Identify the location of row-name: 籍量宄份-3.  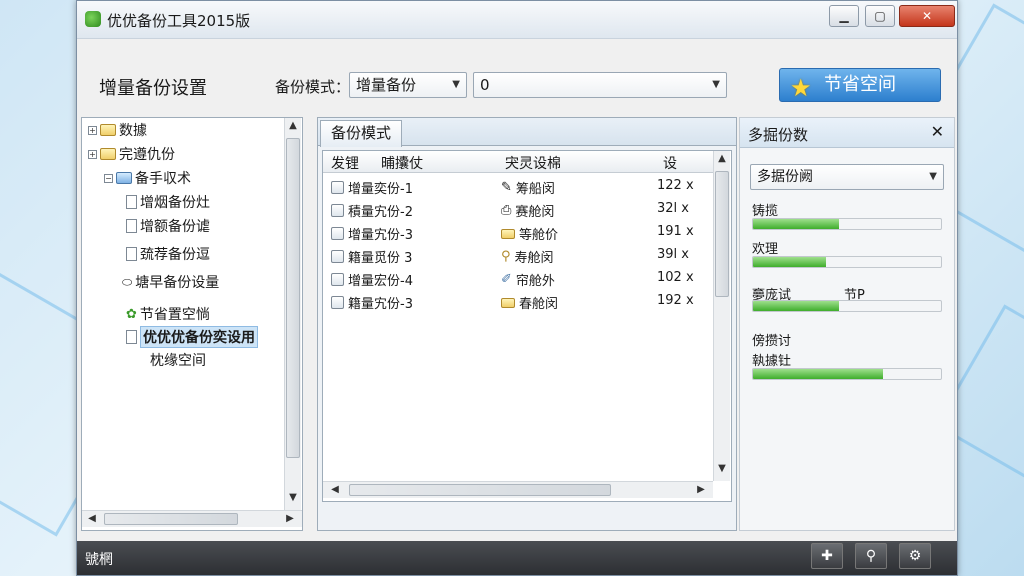
(380, 304).